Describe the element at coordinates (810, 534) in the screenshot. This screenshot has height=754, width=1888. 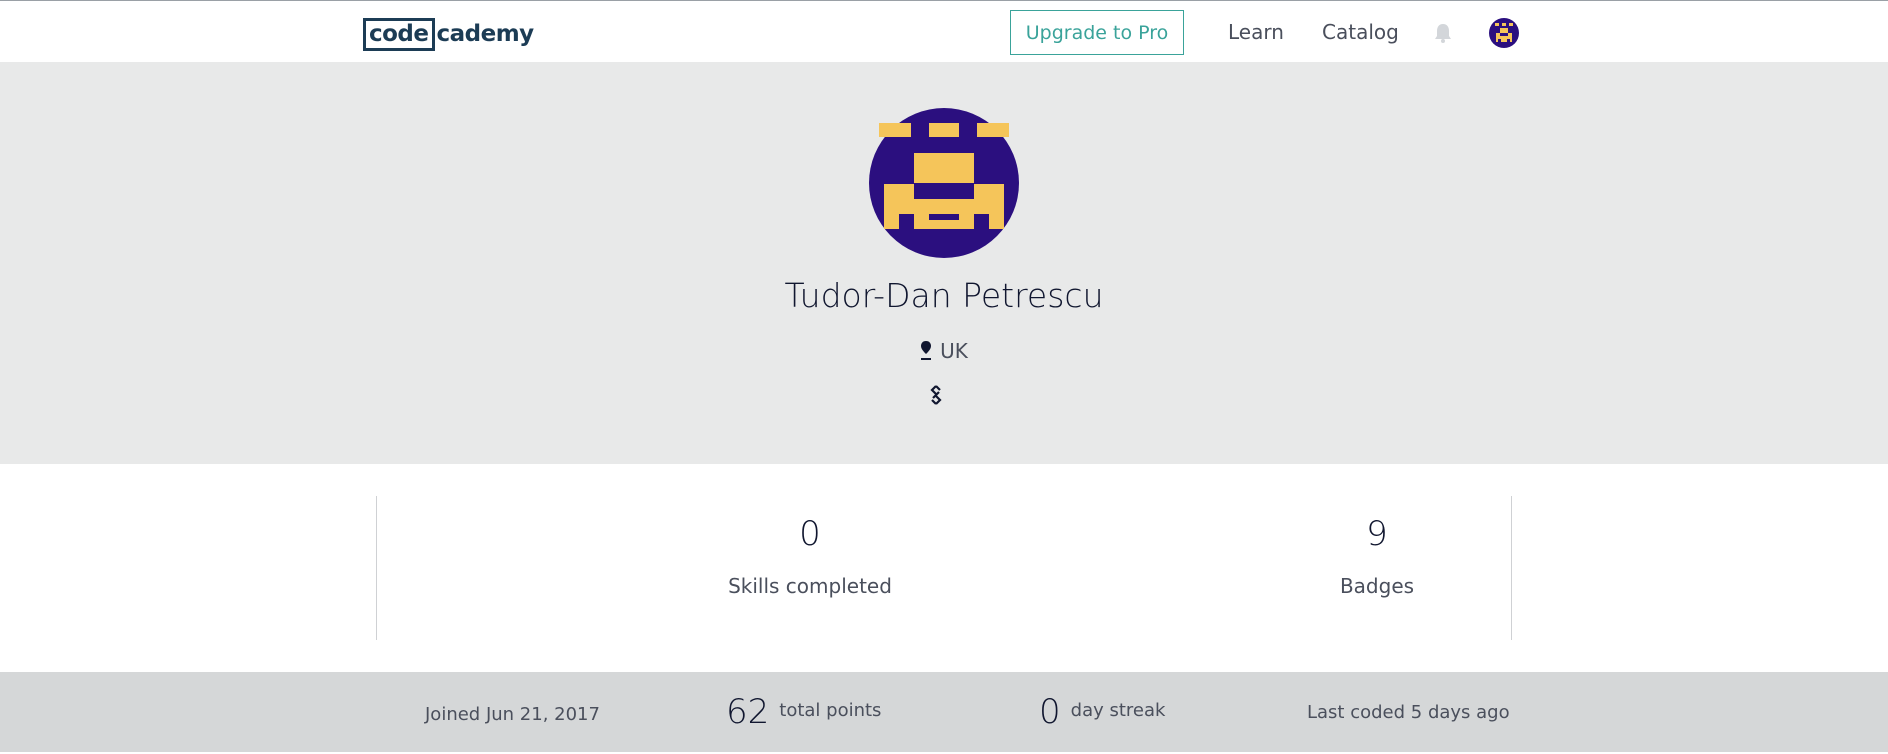
I see `skills-completed-count: 0` at that location.